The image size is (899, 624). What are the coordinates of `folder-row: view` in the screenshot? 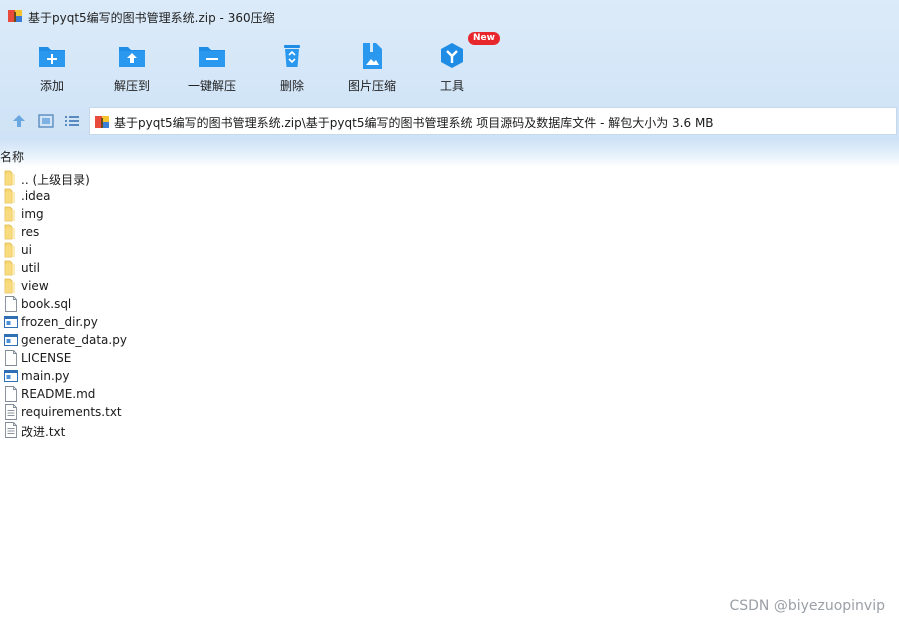 It's located at (449, 286).